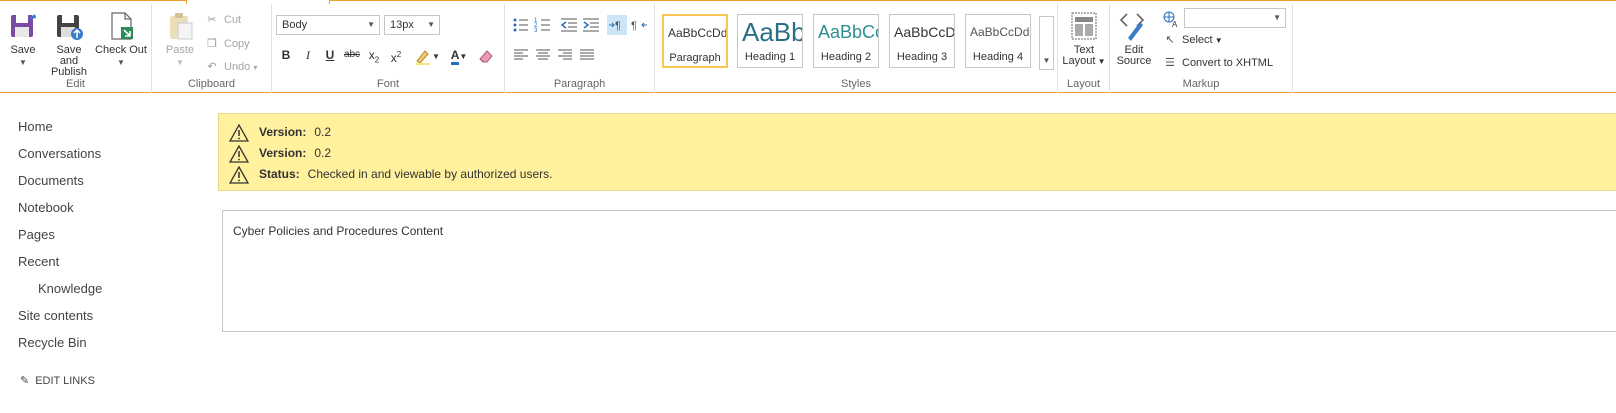 The height and width of the screenshot is (413, 1616). I want to click on copy-label: Copy, so click(237, 44).